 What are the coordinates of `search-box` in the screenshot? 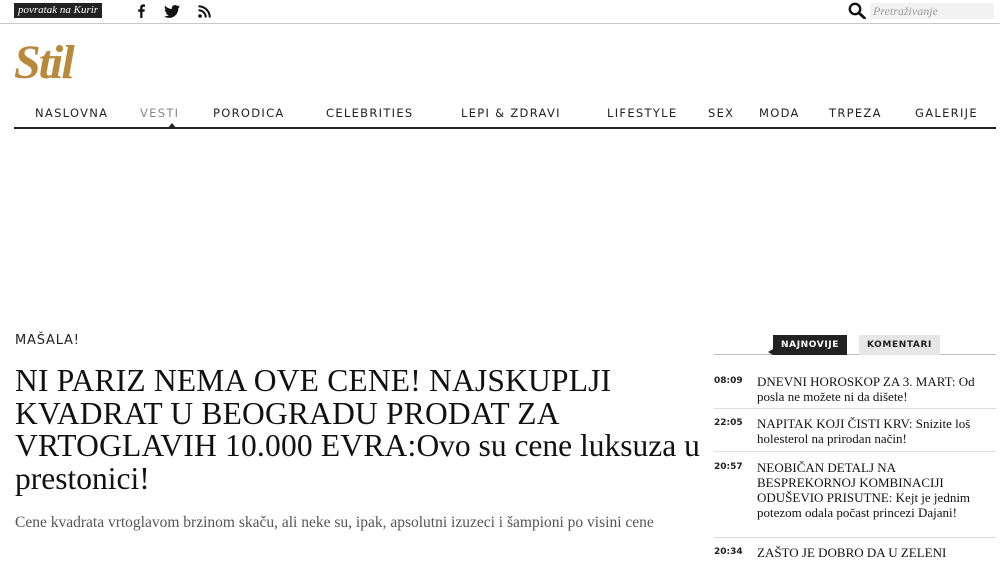 It's located at (922, 11).